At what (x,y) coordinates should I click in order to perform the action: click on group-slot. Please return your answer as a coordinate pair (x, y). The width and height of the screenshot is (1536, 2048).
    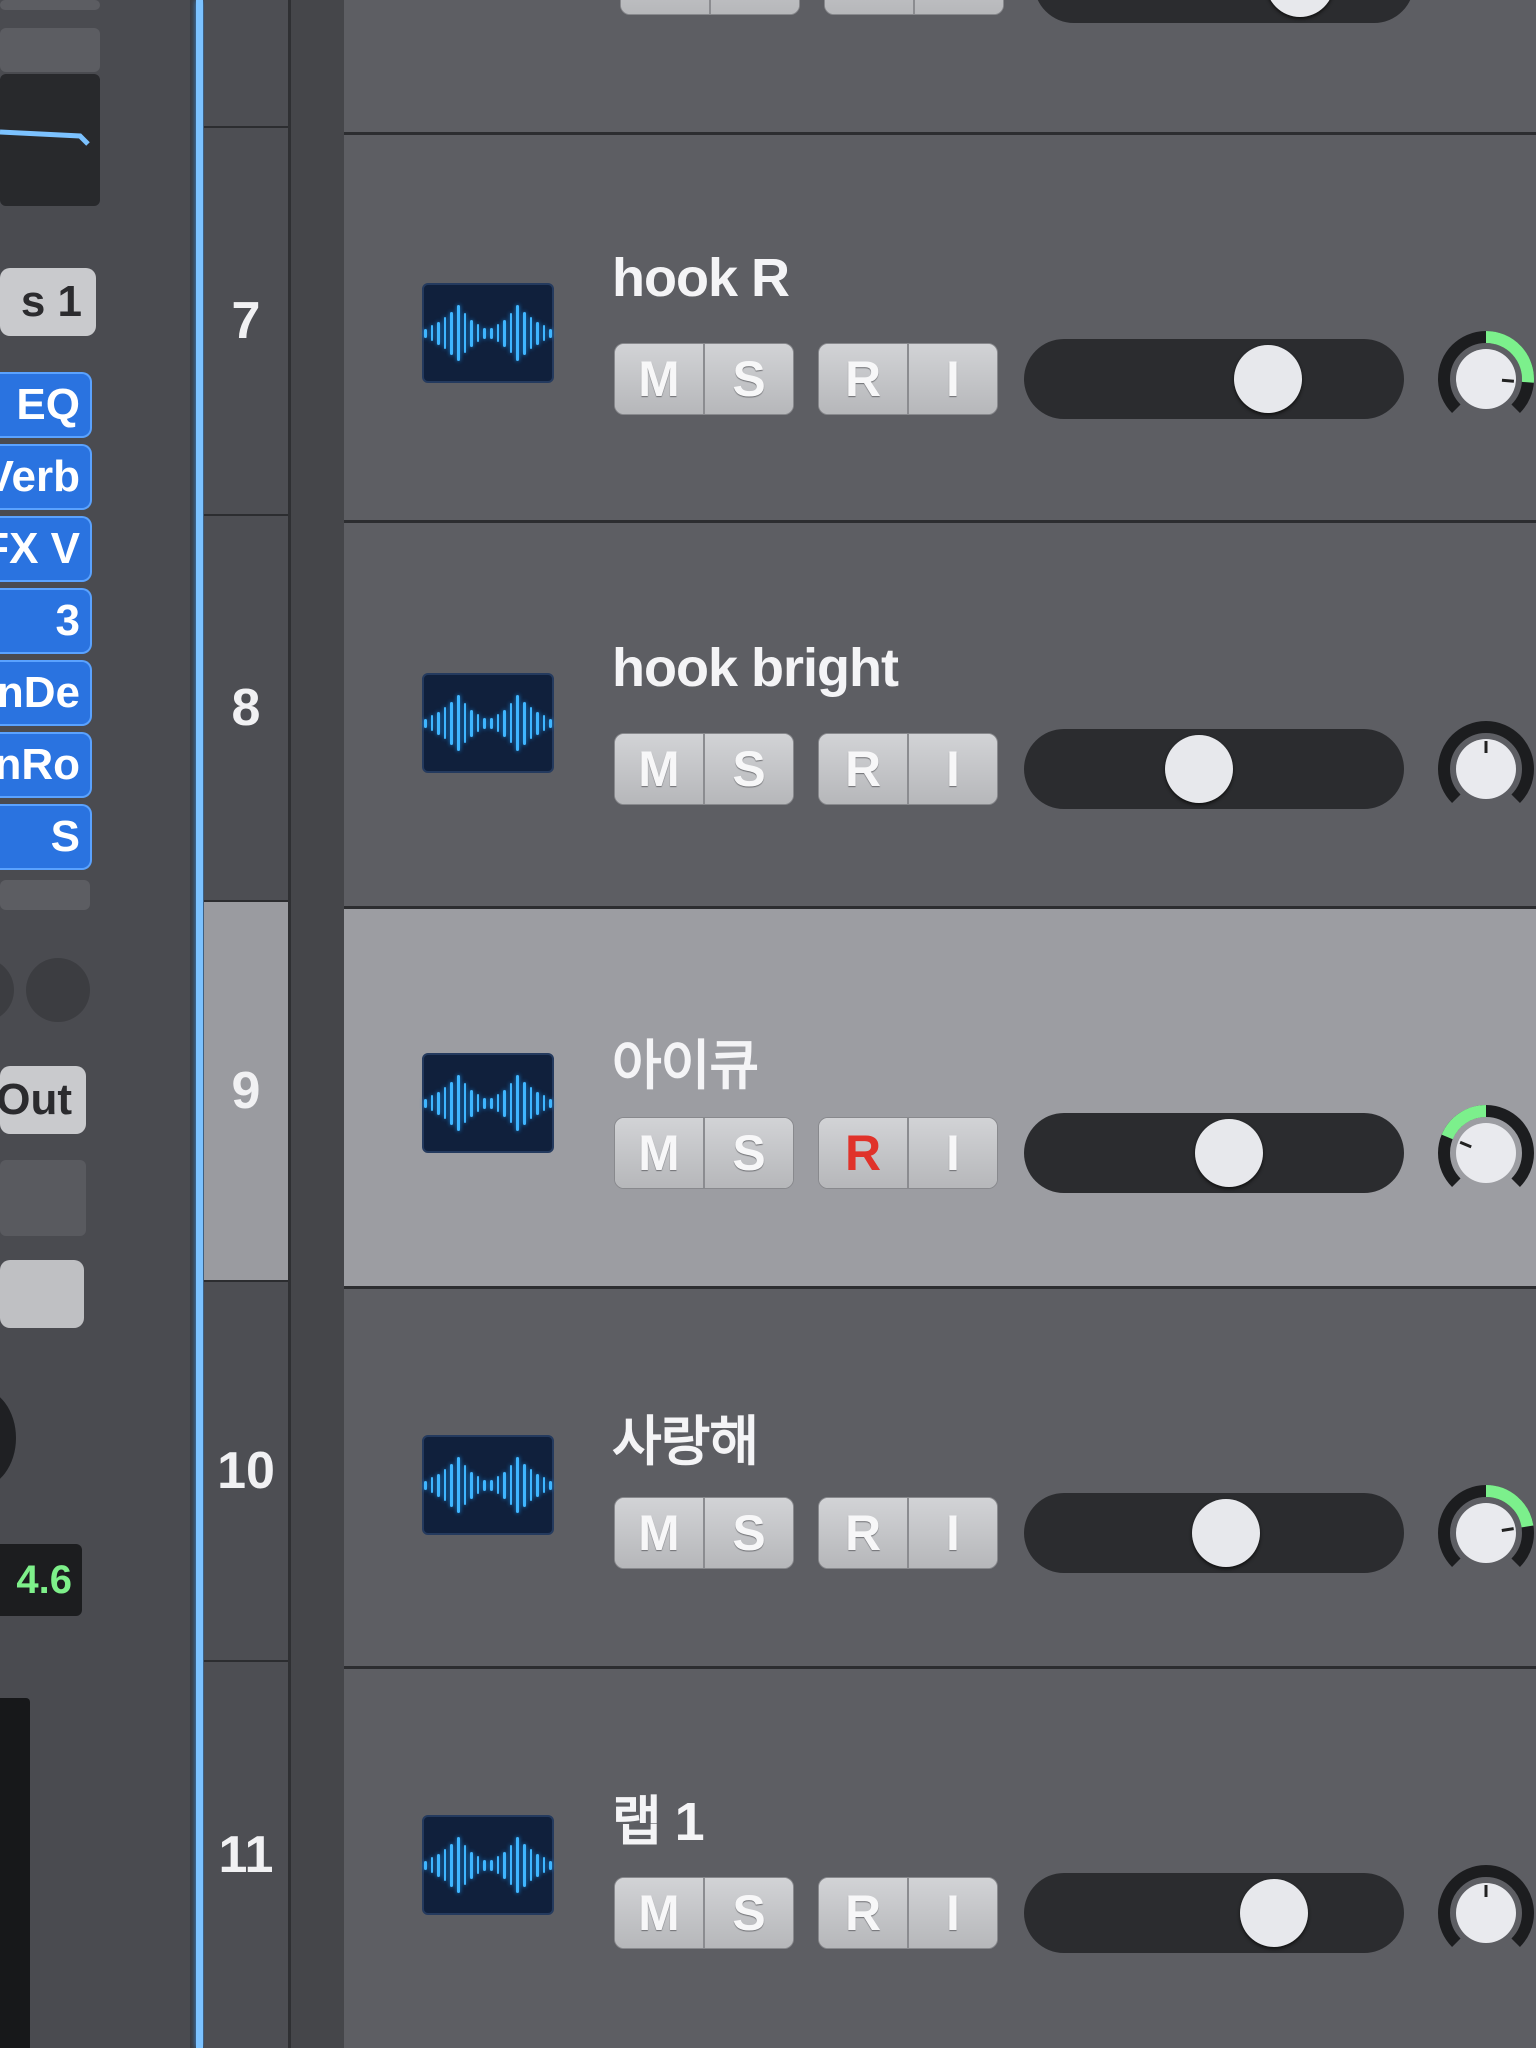
    Looking at the image, I should click on (43, 1198).